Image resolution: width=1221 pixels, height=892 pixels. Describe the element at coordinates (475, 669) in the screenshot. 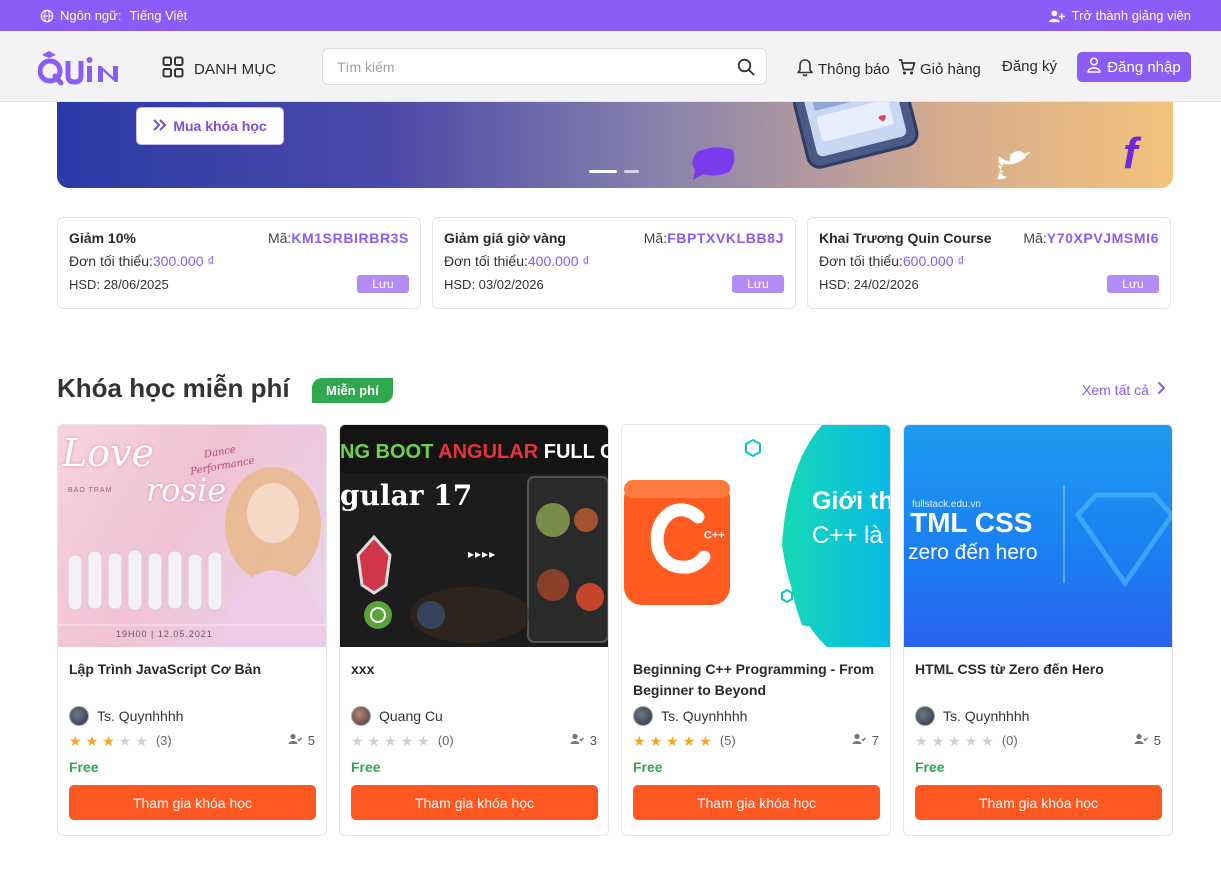

I see `course-title: xxx` at that location.